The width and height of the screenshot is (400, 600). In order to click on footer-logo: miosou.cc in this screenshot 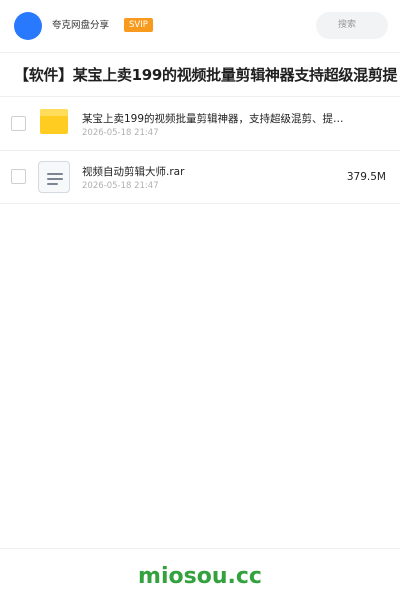, I will do `click(200, 577)`.